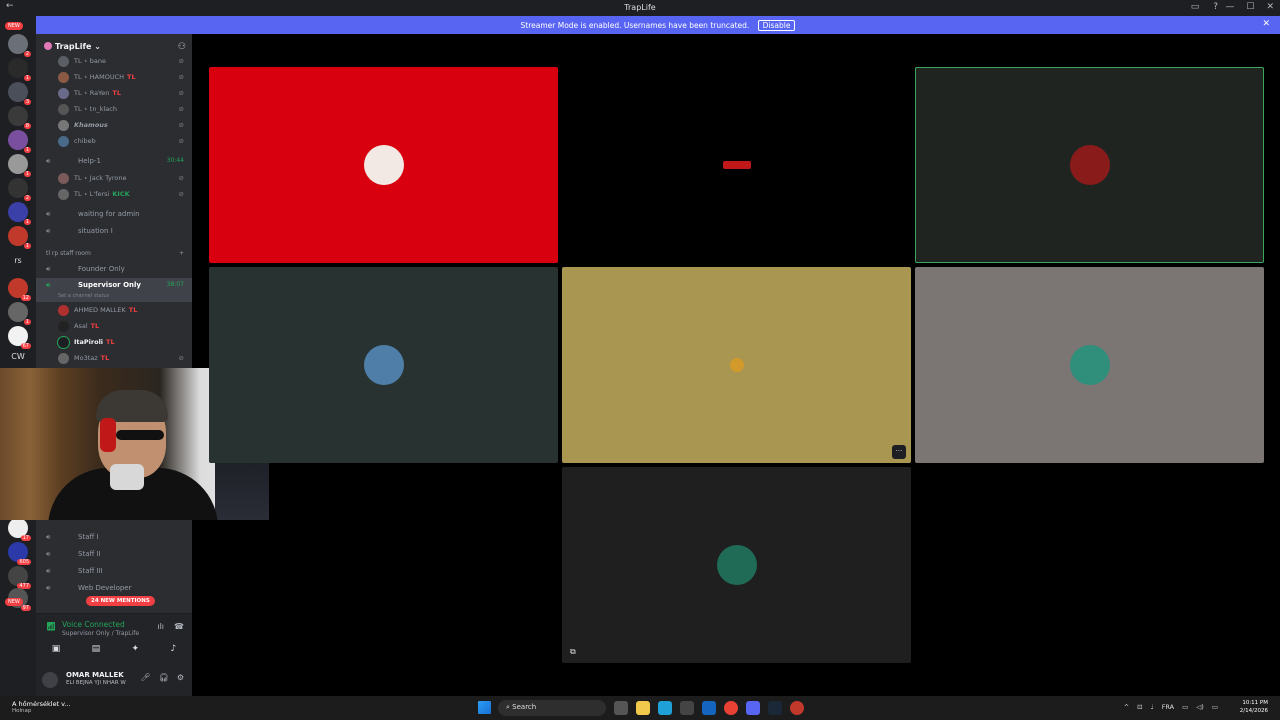 This screenshot has width=1280, height=720. Describe the element at coordinates (1266, 24) in the screenshot. I see `close-banner-icon: ✕` at that location.